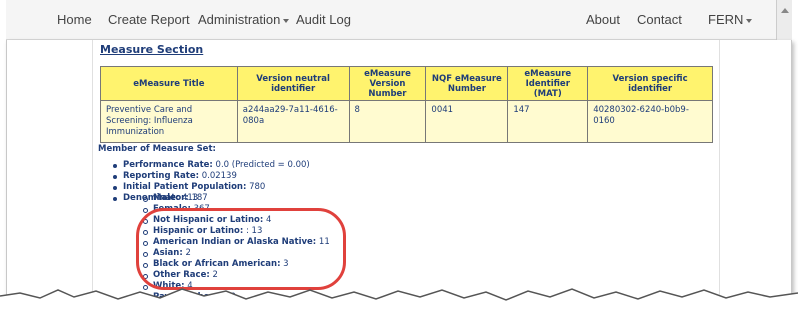 The height and width of the screenshot is (324, 798). What do you see at coordinates (168, 165) in the screenshot?
I see `stat-label: Performance Rate:` at bounding box center [168, 165].